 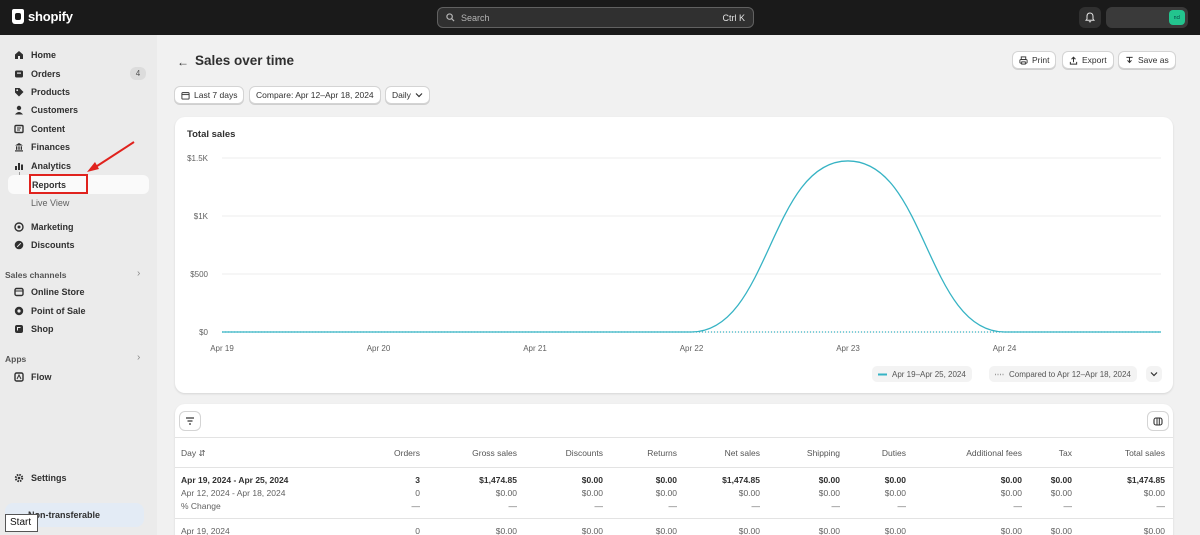 I want to click on bank-icon, so click(x=19, y=147).